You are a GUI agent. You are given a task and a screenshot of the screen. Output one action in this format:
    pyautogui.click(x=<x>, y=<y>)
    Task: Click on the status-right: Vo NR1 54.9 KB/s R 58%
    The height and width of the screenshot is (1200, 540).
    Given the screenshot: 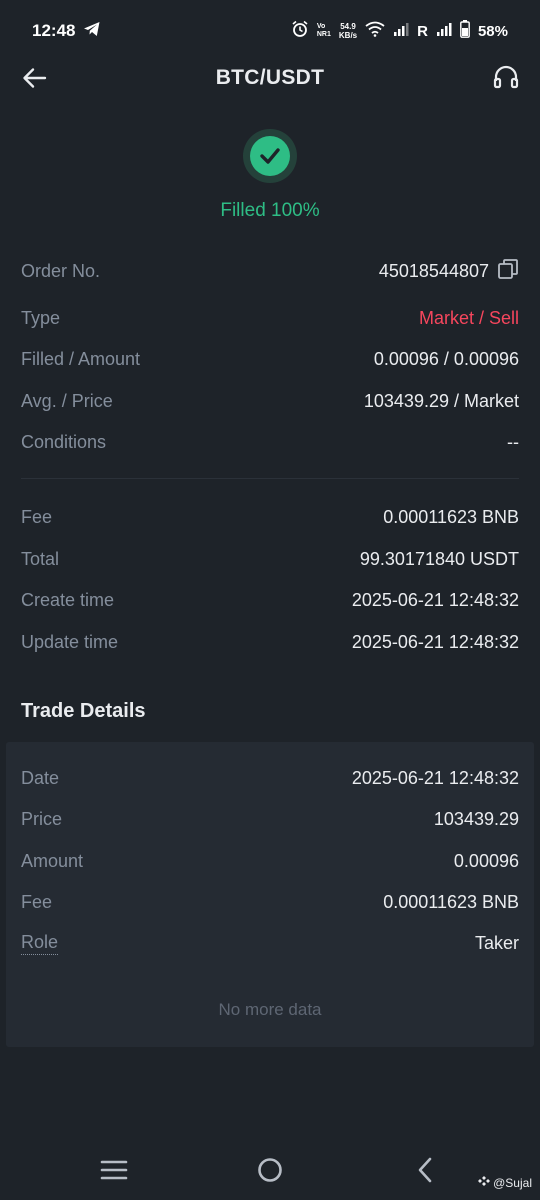 What is the action you would take?
    pyautogui.click(x=399, y=31)
    